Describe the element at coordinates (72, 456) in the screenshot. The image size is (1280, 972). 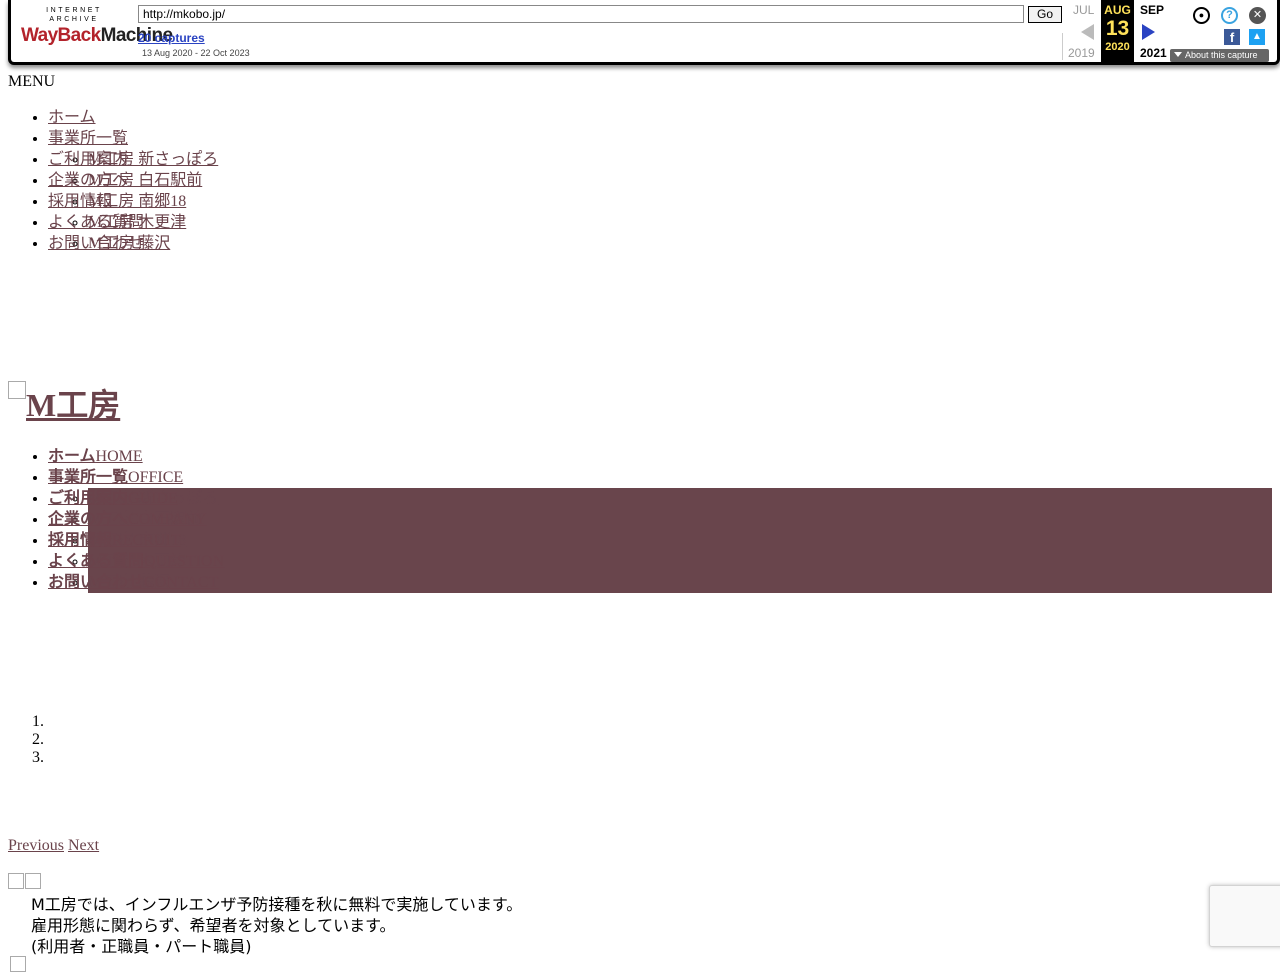
I see `nav2-jp: ホーム` at that location.